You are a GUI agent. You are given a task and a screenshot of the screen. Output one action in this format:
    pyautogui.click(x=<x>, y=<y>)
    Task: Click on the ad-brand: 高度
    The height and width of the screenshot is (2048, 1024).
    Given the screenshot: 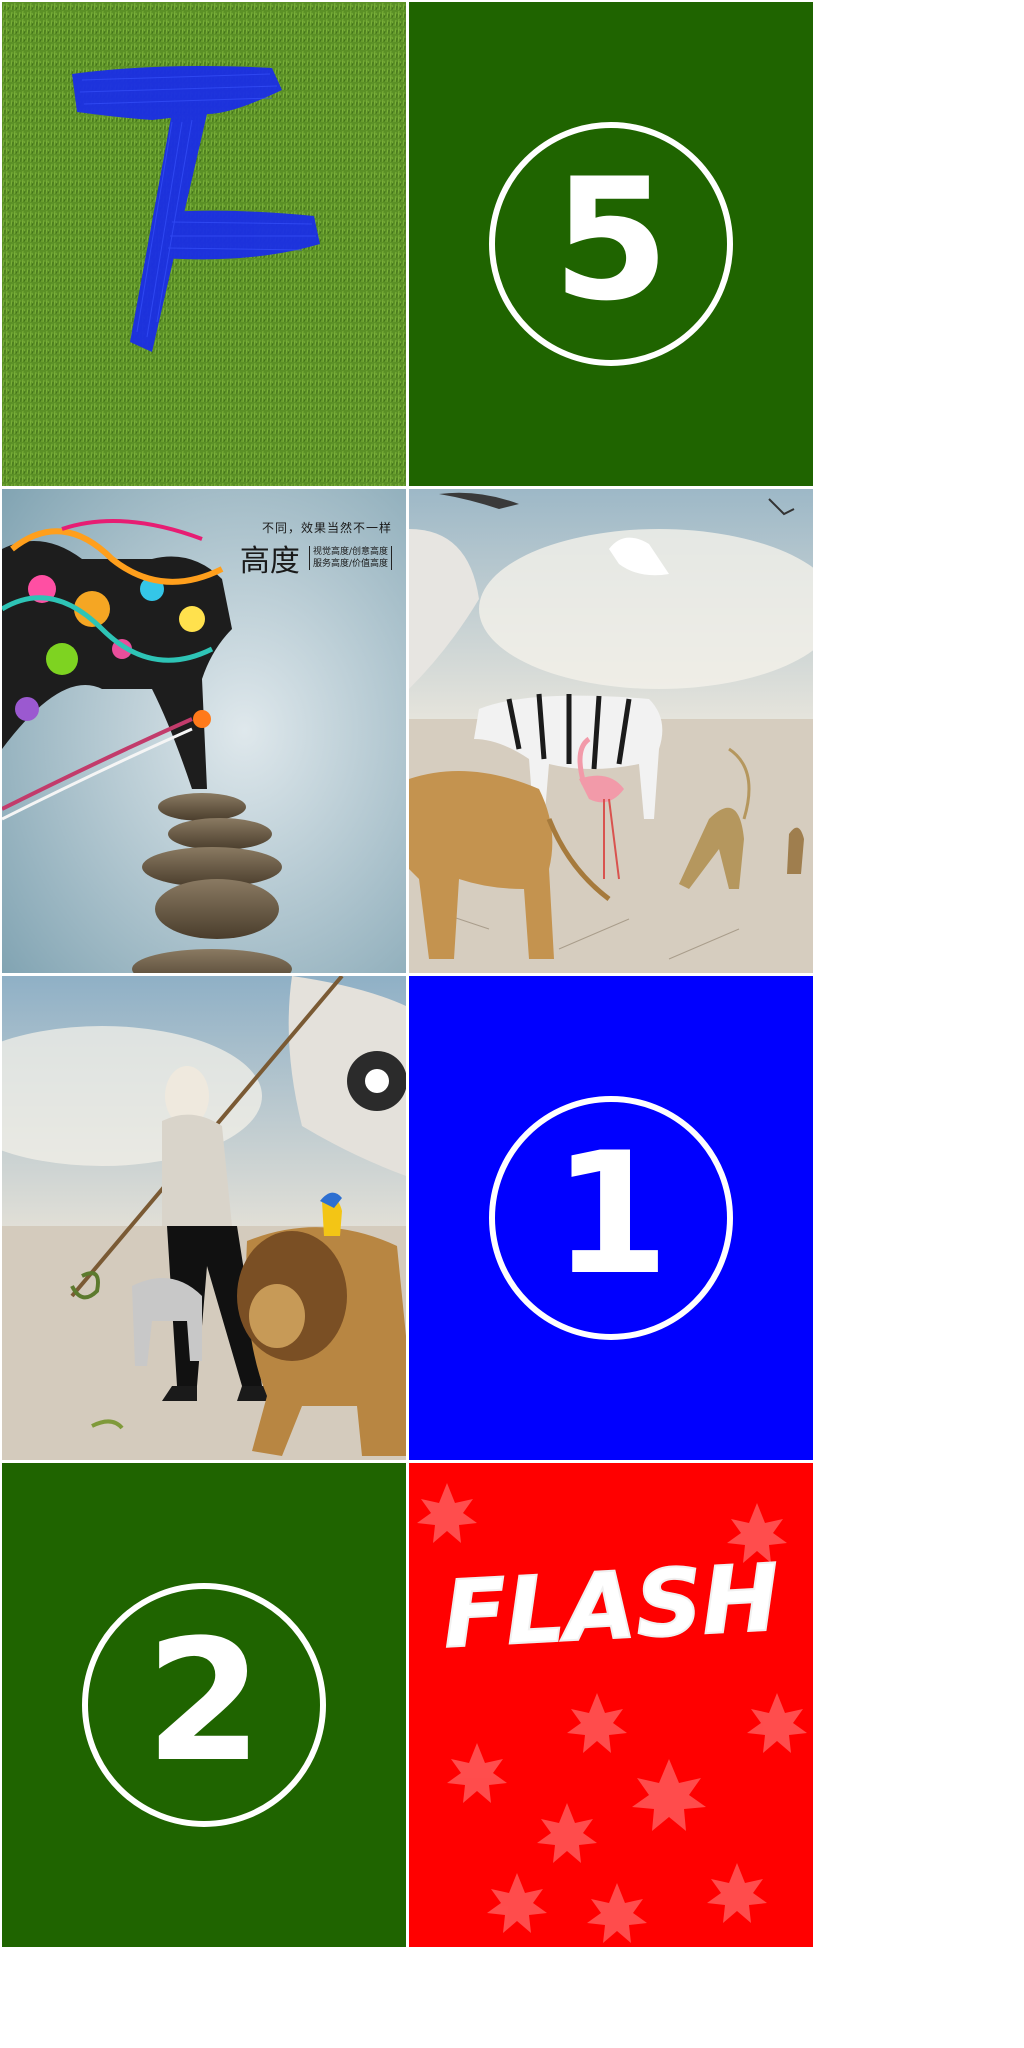 What is the action you would take?
    pyautogui.click(x=269, y=561)
    